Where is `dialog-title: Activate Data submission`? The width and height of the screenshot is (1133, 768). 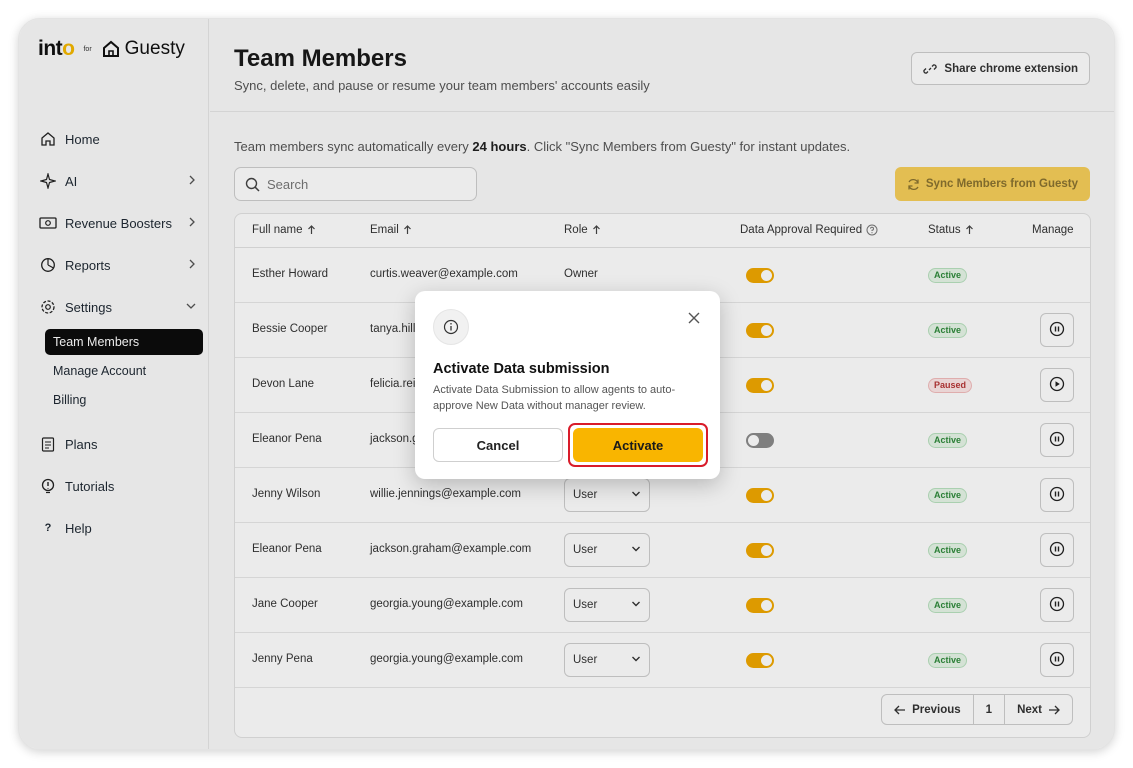
dialog-title: Activate Data submission is located at coordinates (521, 369).